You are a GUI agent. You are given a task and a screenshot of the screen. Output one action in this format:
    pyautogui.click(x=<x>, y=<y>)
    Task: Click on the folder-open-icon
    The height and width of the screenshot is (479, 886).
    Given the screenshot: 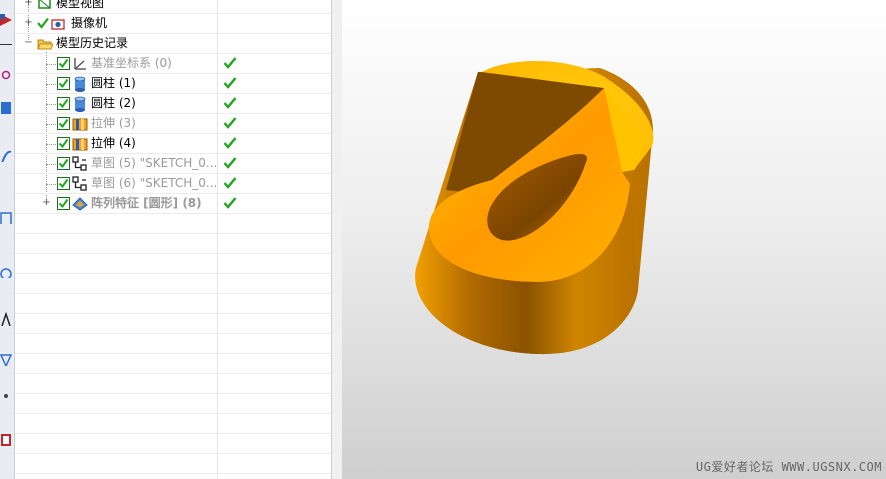 What is the action you would take?
    pyautogui.click(x=45, y=44)
    